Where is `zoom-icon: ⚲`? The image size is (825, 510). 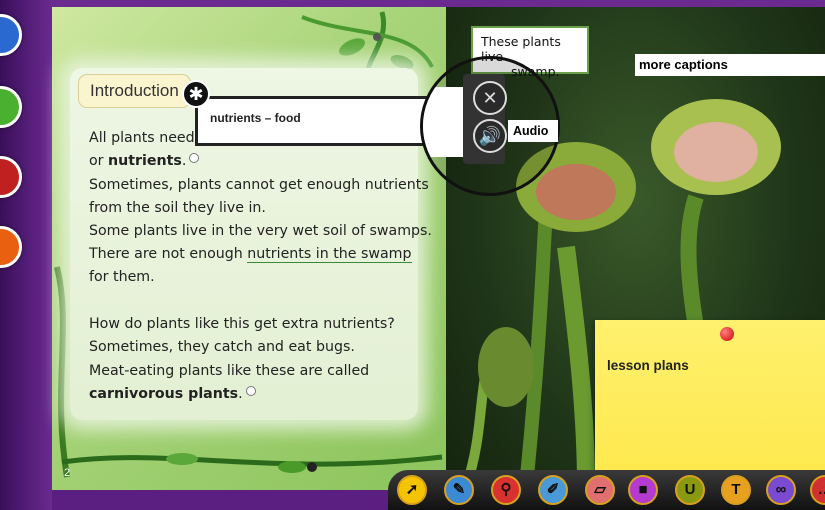 zoom-icon: ⚲ is located at coordinates (506, 490).